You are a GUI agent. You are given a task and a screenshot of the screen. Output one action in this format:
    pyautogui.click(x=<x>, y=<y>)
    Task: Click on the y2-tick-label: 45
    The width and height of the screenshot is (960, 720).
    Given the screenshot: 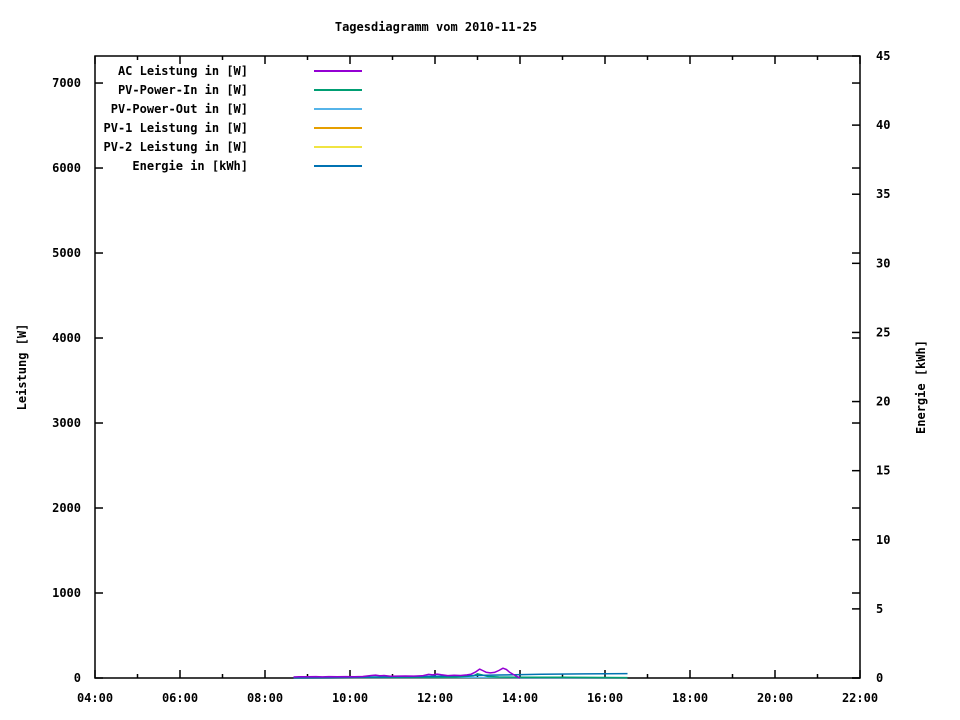 What is the action you would take?
    pyautogui.click(x=883, y=56)
    